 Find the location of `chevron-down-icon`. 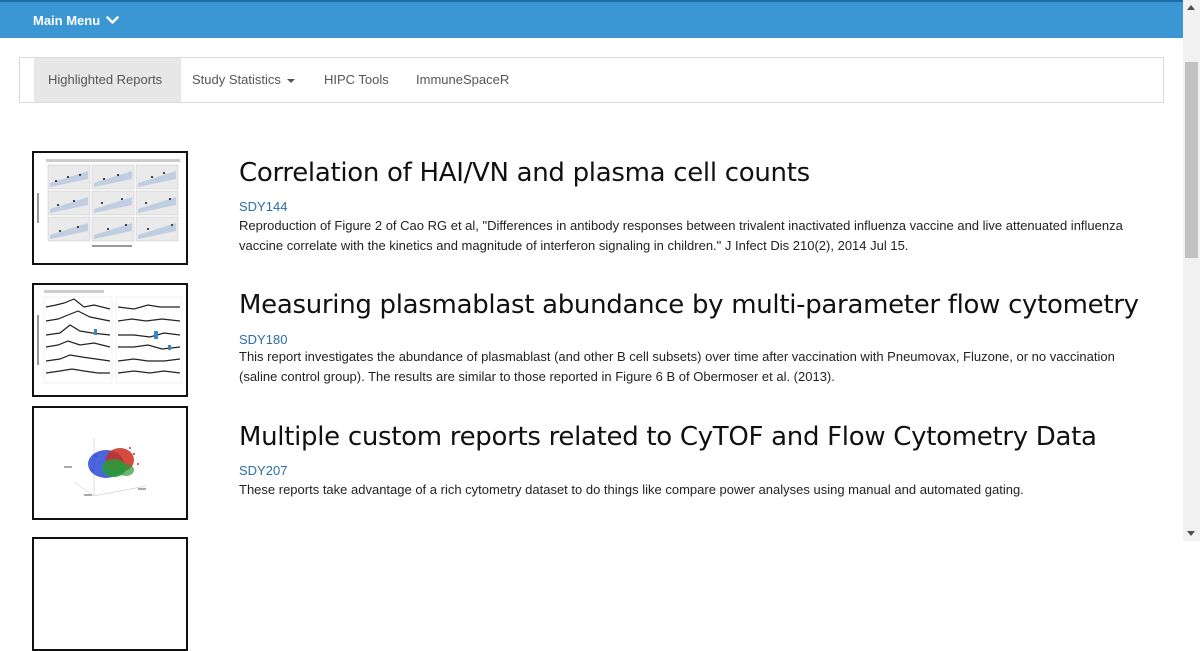

chevron-down-icon is located at coordinates (112, 20).